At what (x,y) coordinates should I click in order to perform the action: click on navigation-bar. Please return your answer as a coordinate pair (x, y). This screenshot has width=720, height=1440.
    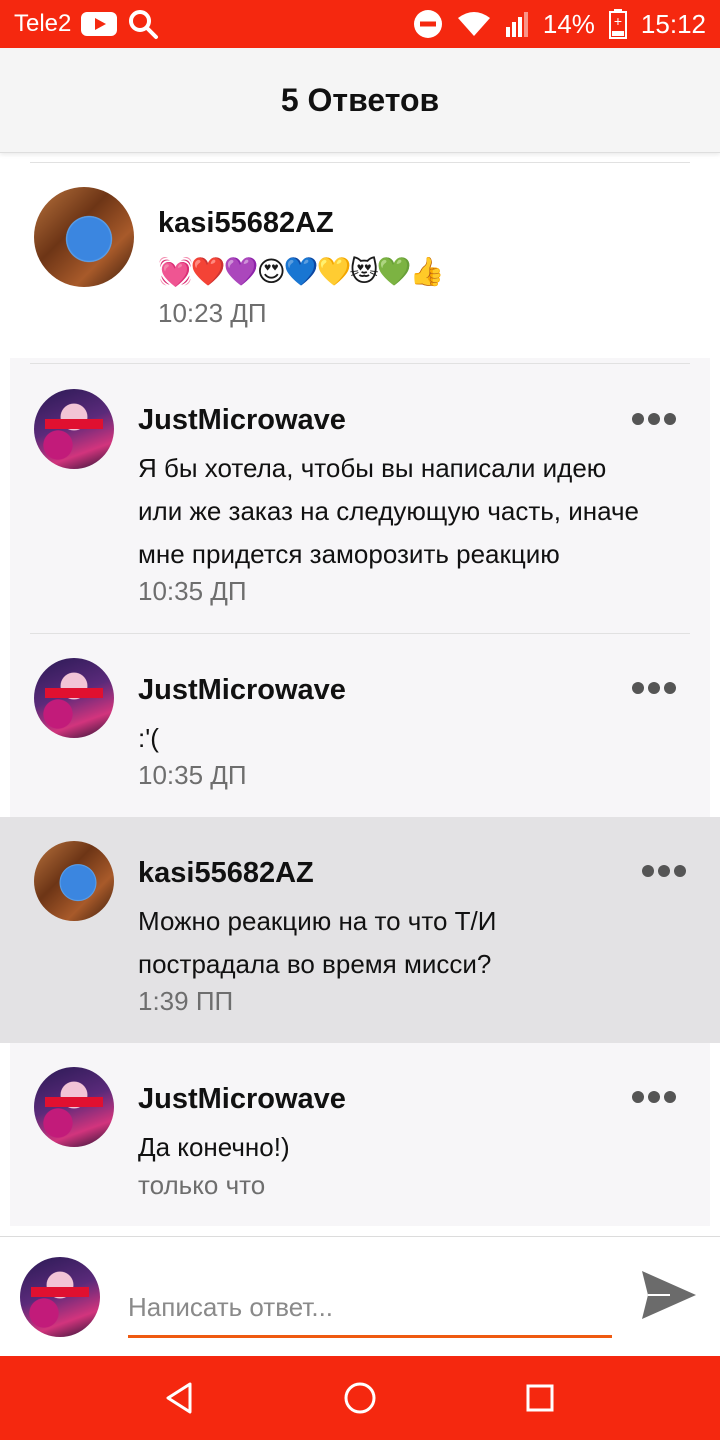
    Looking at the image, I should click on (360, 1398).